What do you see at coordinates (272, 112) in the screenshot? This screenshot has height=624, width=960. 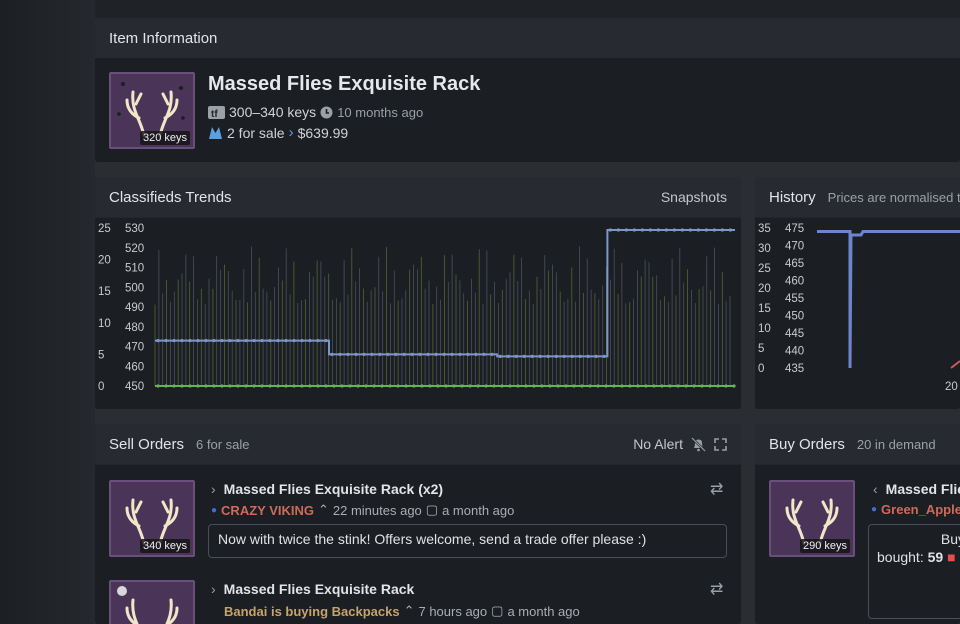 I see `price-keys: 300–340 keys` at bounding box center [272, 112].